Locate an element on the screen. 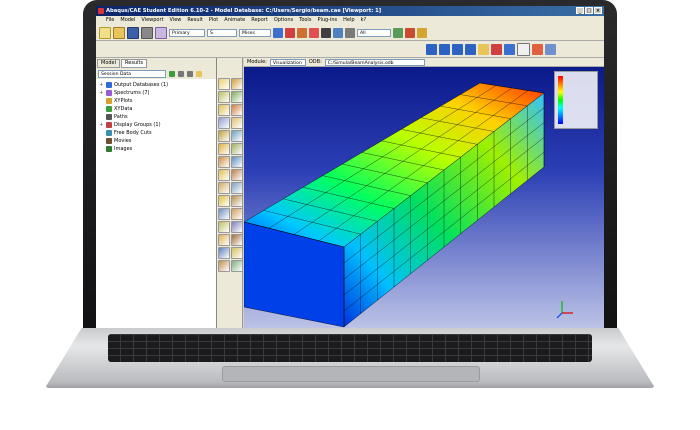 The height and width of the screenshot is (430, 700). magnify-icon is located at coordinates (302, 32).